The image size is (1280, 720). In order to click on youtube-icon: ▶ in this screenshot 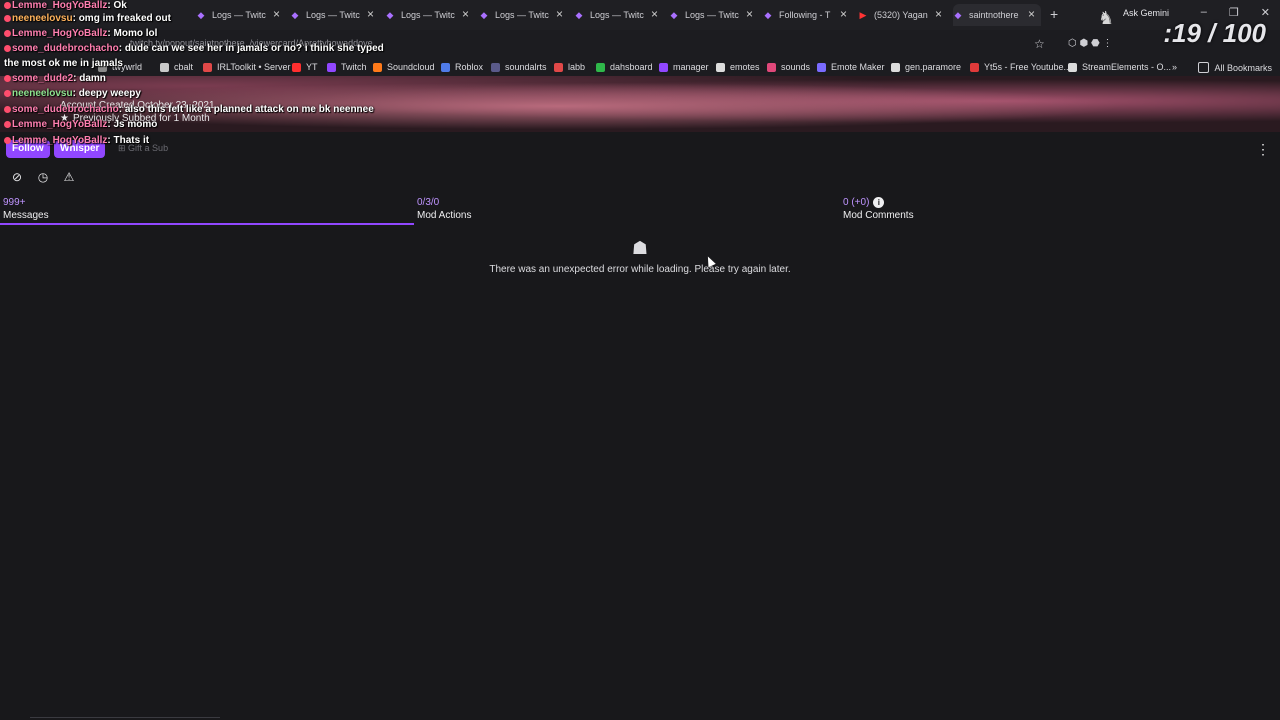, I will do `click(863, 15)`.